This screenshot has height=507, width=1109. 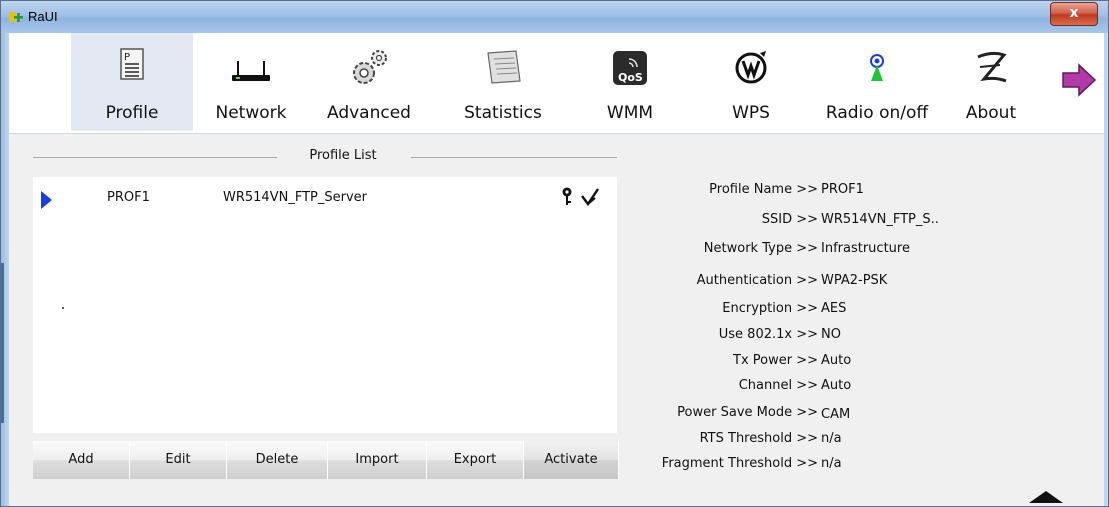 I want to click on detail-value: AES, so click(x=834, y=308).